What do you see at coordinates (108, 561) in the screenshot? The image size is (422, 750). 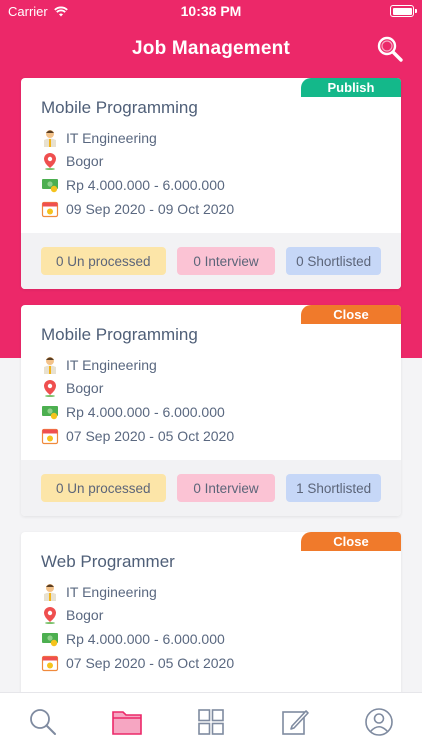 I see `job-title: Web Programmer` at bounding box center [108, 561].